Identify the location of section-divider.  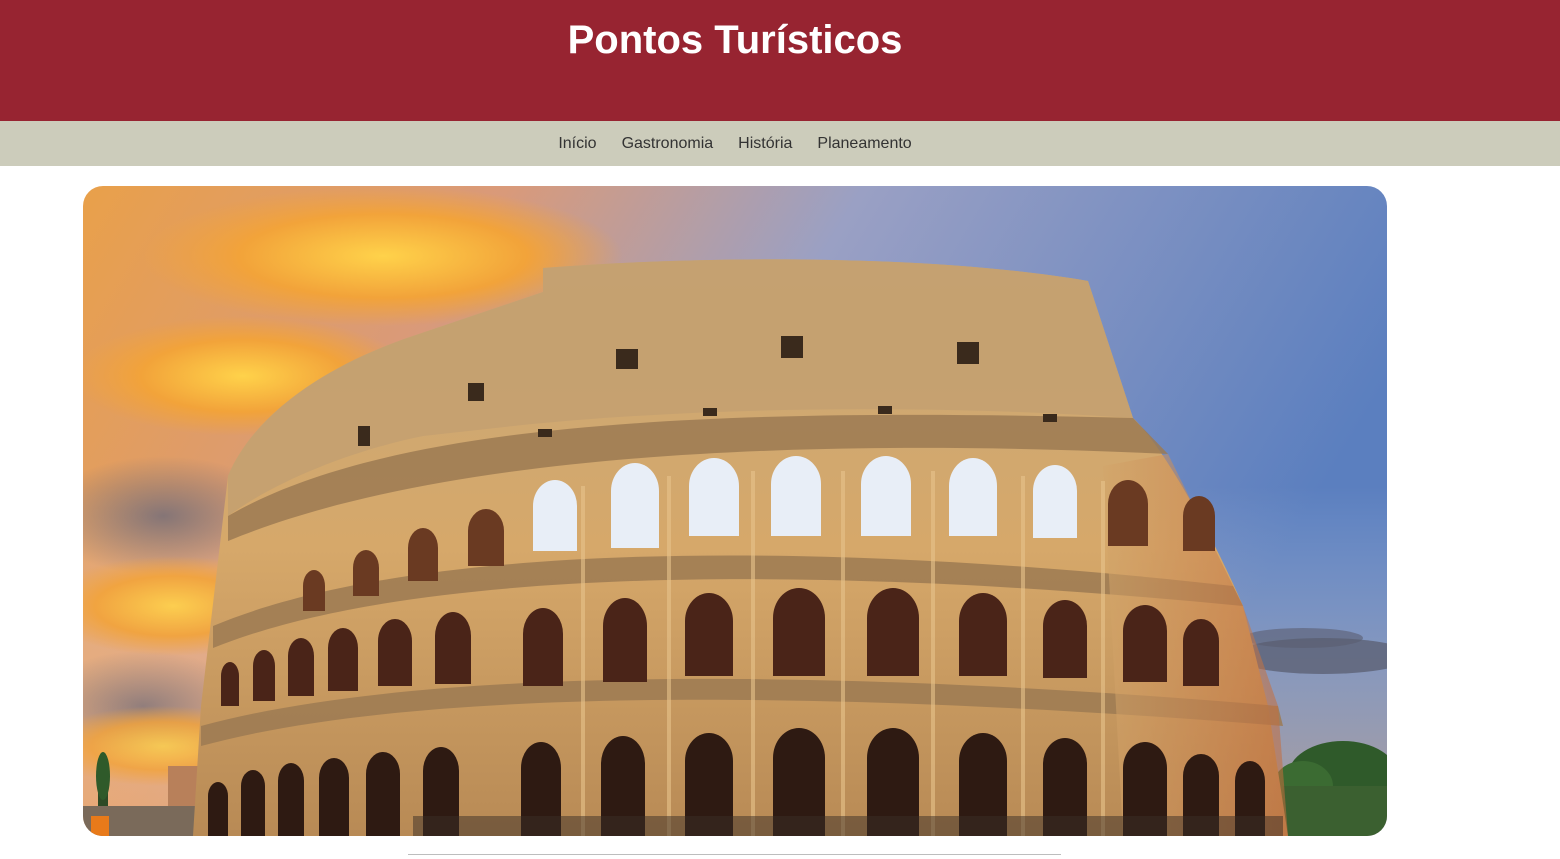
(734, 854).